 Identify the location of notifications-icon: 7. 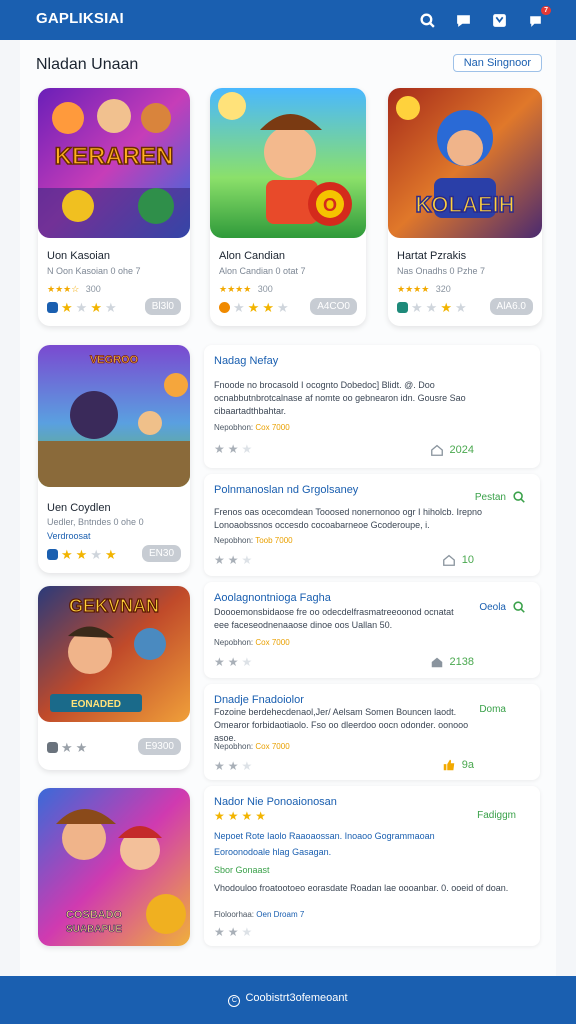
(537, 18).